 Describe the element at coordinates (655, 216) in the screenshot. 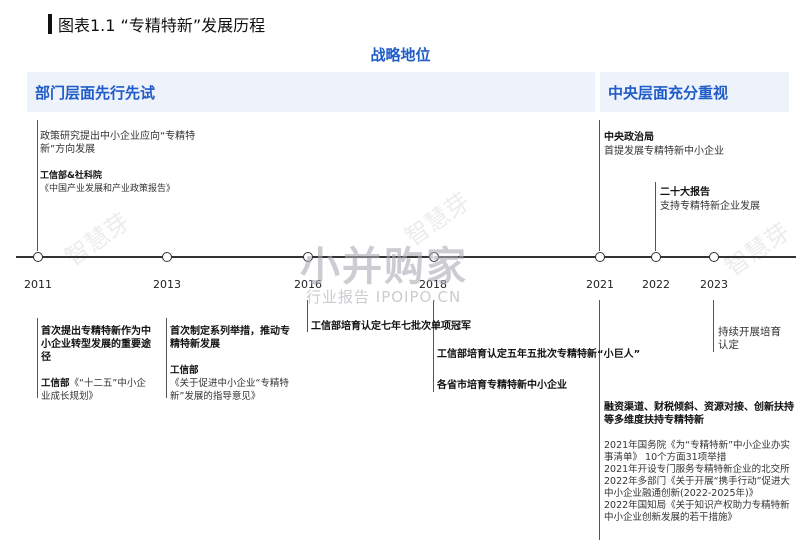

I see `connector-2022-up` at that location.